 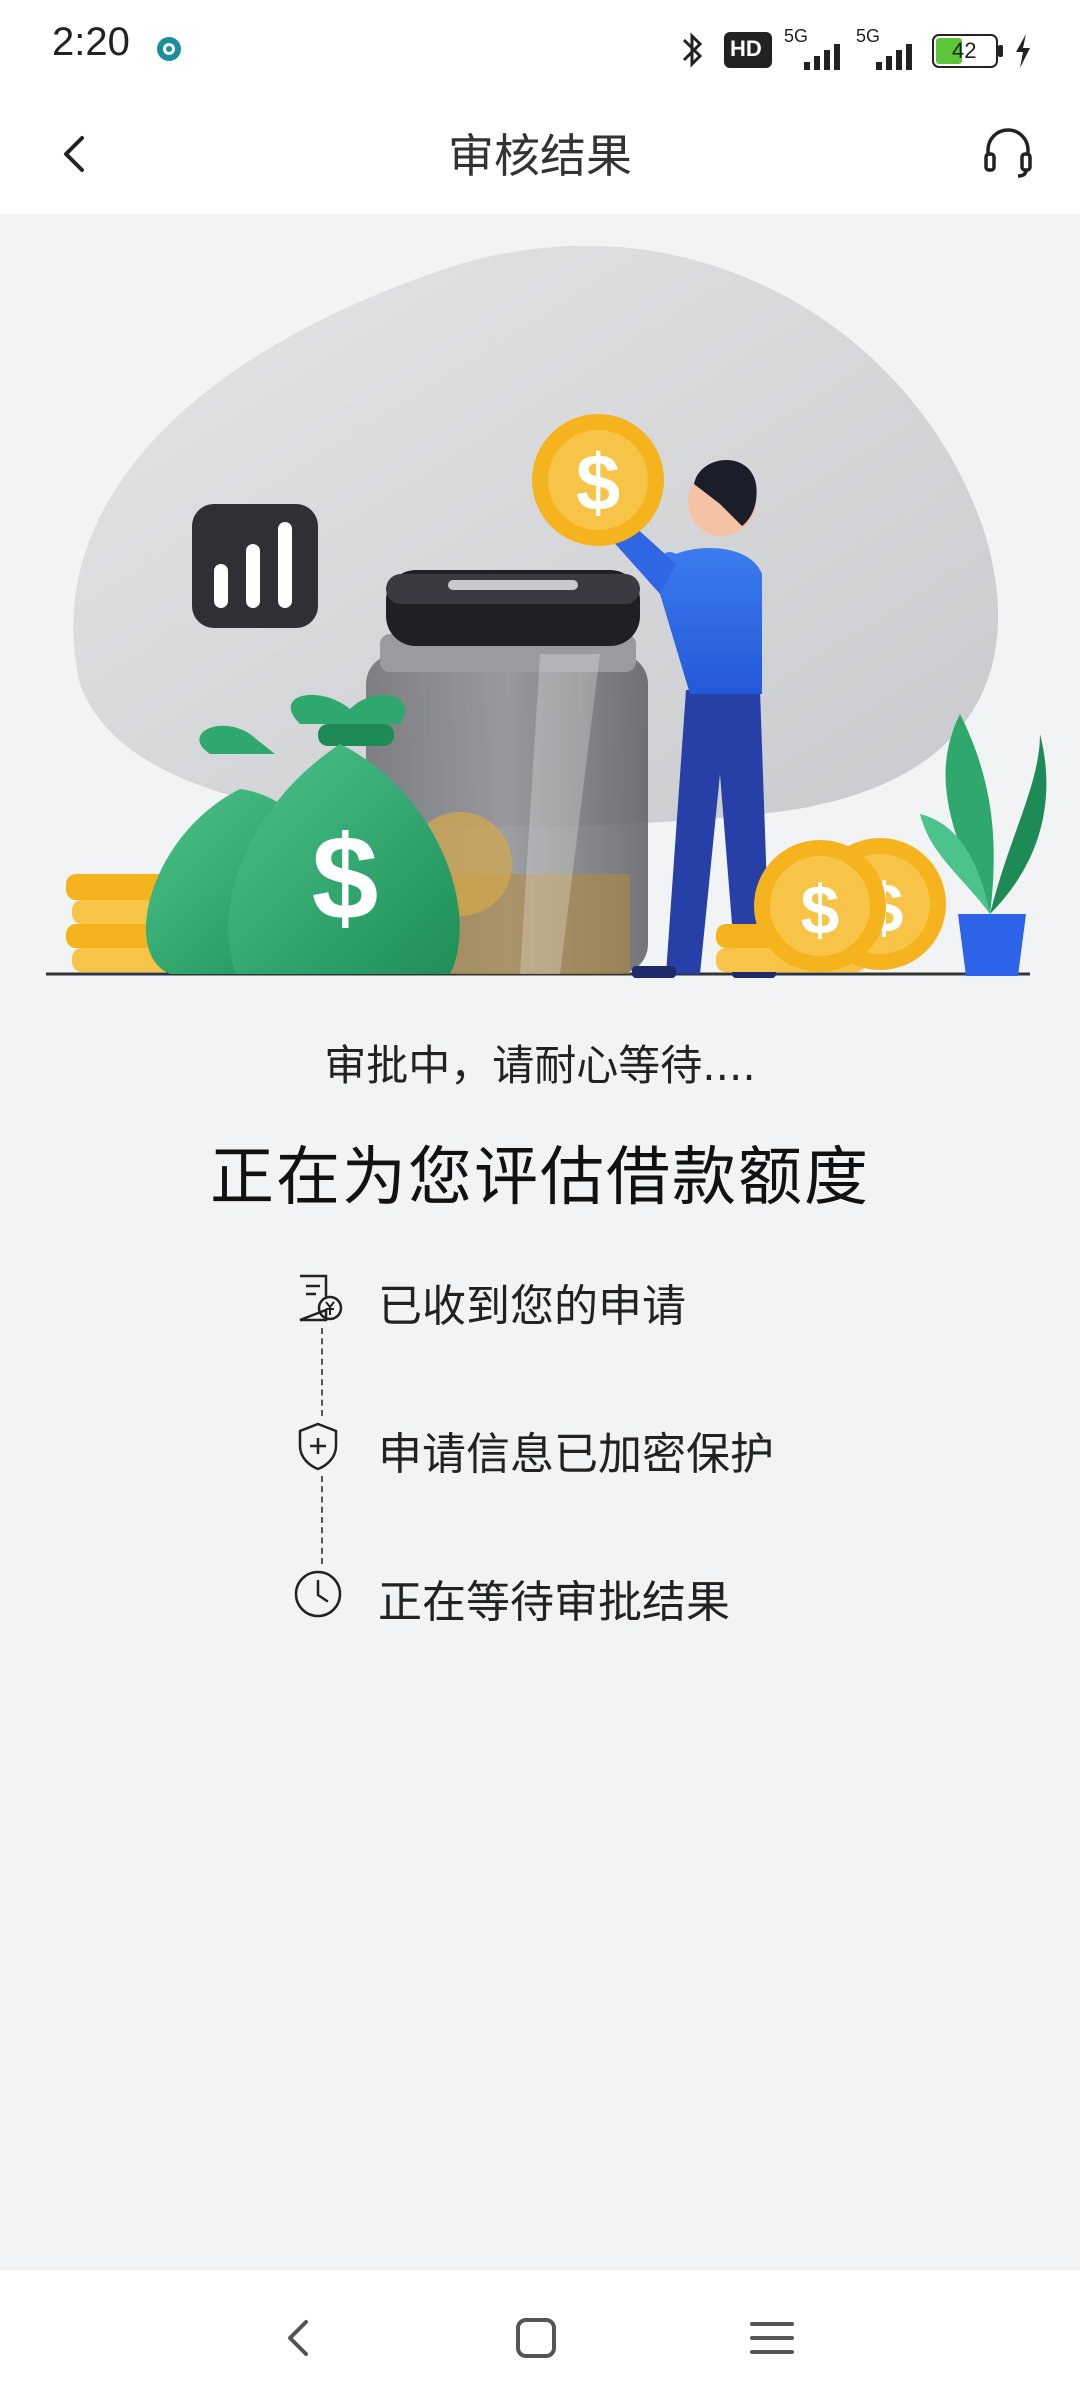 What do you see at coordinates (536, 2338) in the screenshot?
I see `home-icon` at bounding box center [536, 2338].